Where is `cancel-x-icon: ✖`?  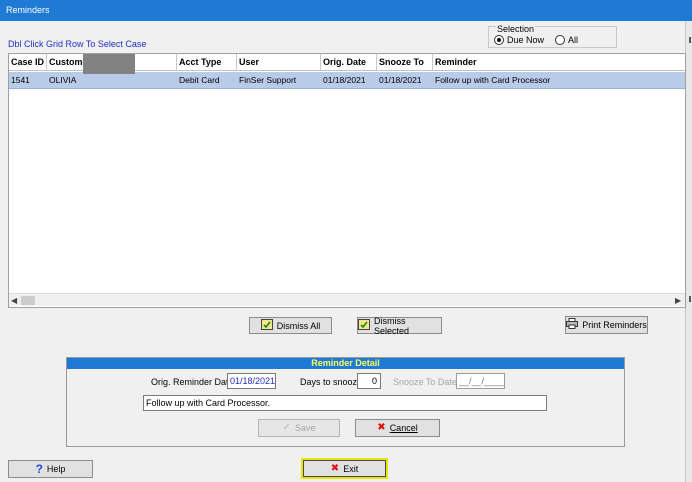 cancel-x-icon: ✖ is located at coordinates (381, 427).